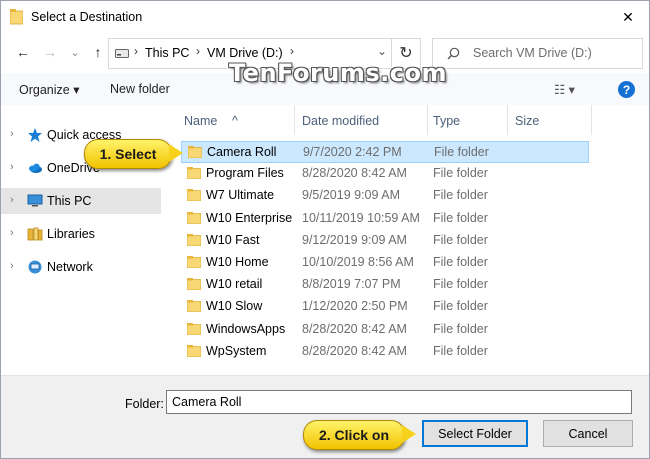  Describe the element at coordinates (128, 154) in the screenshot. I see `callout-step-1: 1. Select` at that location.